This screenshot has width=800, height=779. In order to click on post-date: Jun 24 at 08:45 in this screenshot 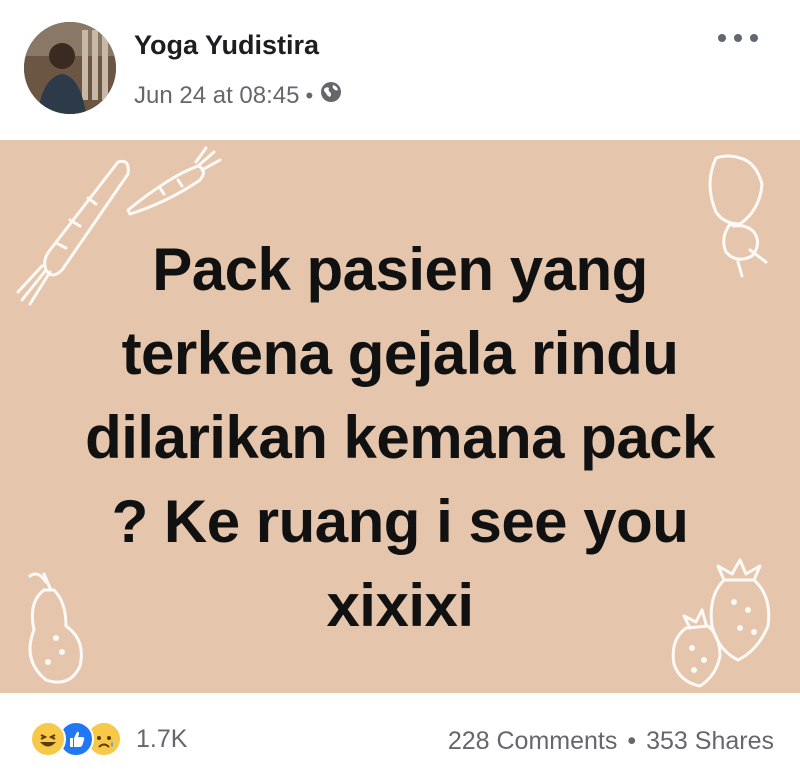, I will do `click(216, 96)`.